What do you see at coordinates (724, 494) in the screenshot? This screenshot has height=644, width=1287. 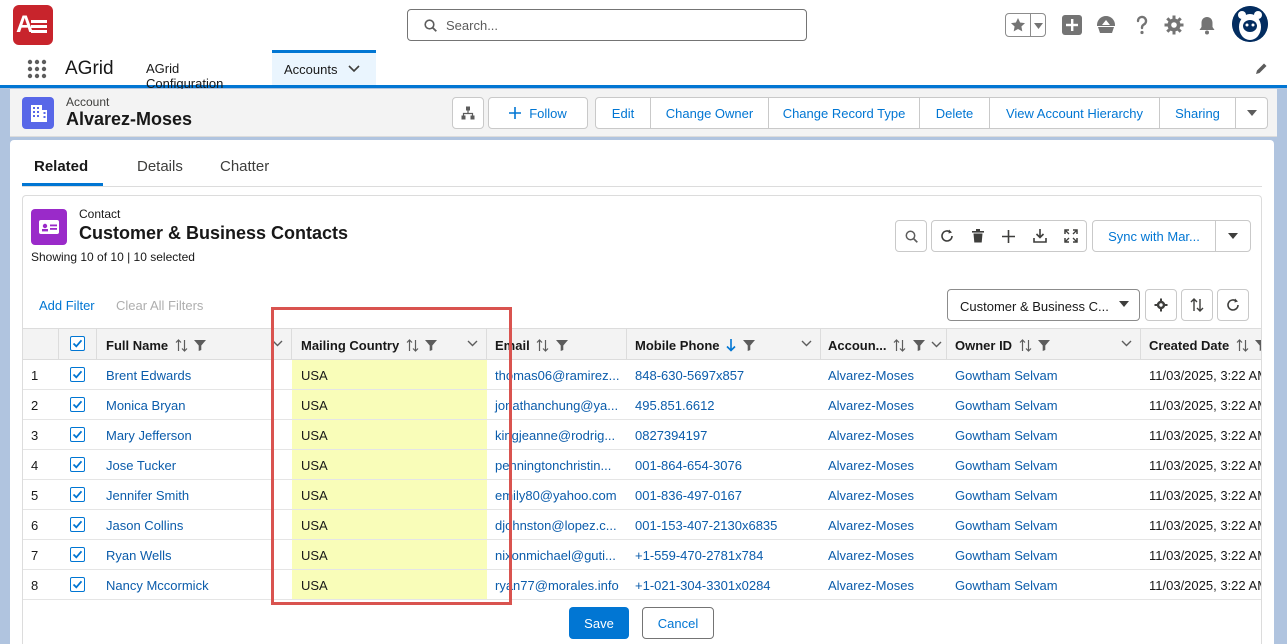 I see `mobile-phone-cell: 001-836-497-0167` at bounding box center [724, 494].